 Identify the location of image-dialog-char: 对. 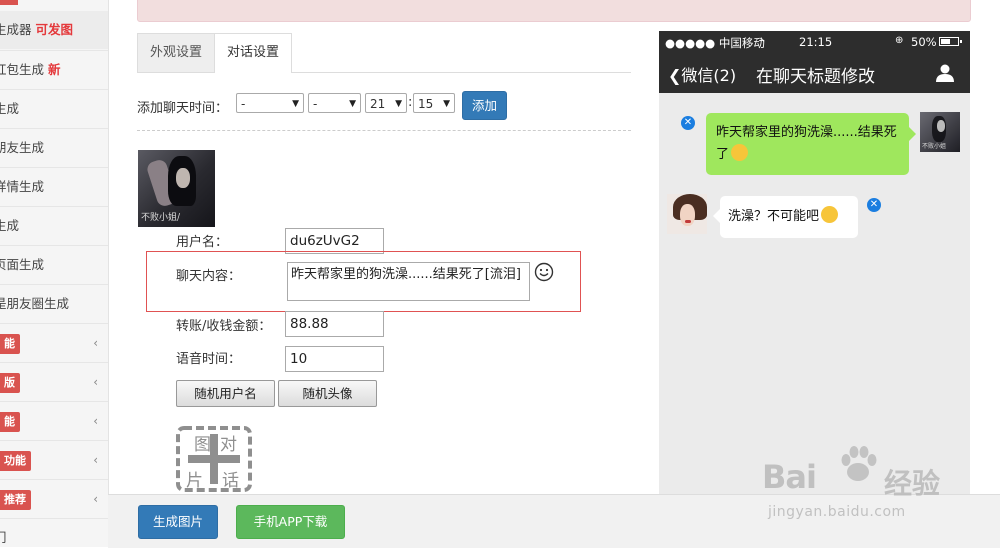
(228, 445).